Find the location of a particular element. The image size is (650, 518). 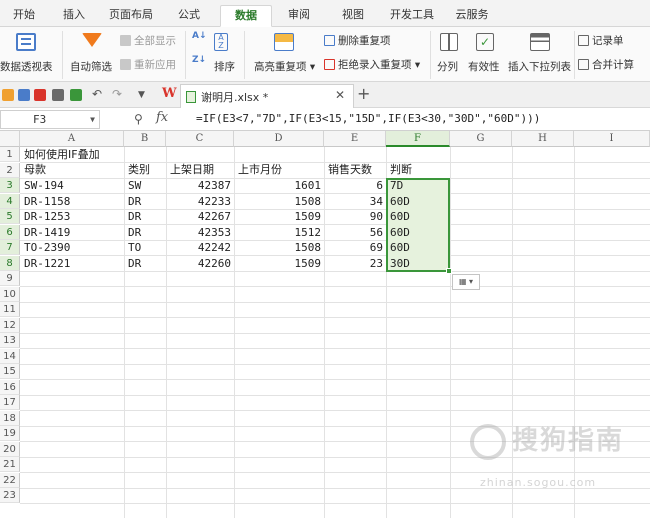

print-icon is located at coordinates (58, 95).